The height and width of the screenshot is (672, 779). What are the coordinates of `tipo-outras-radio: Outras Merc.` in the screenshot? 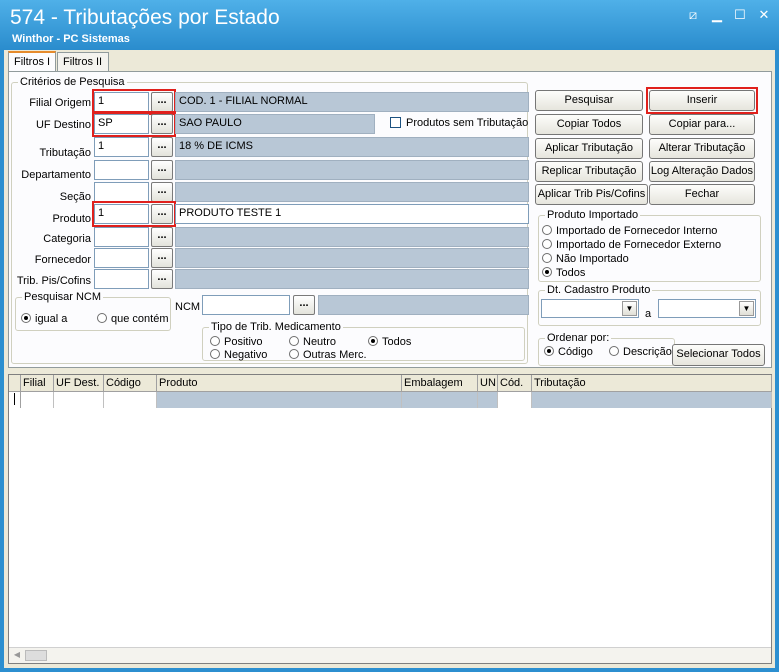 It's located at (328, 355).